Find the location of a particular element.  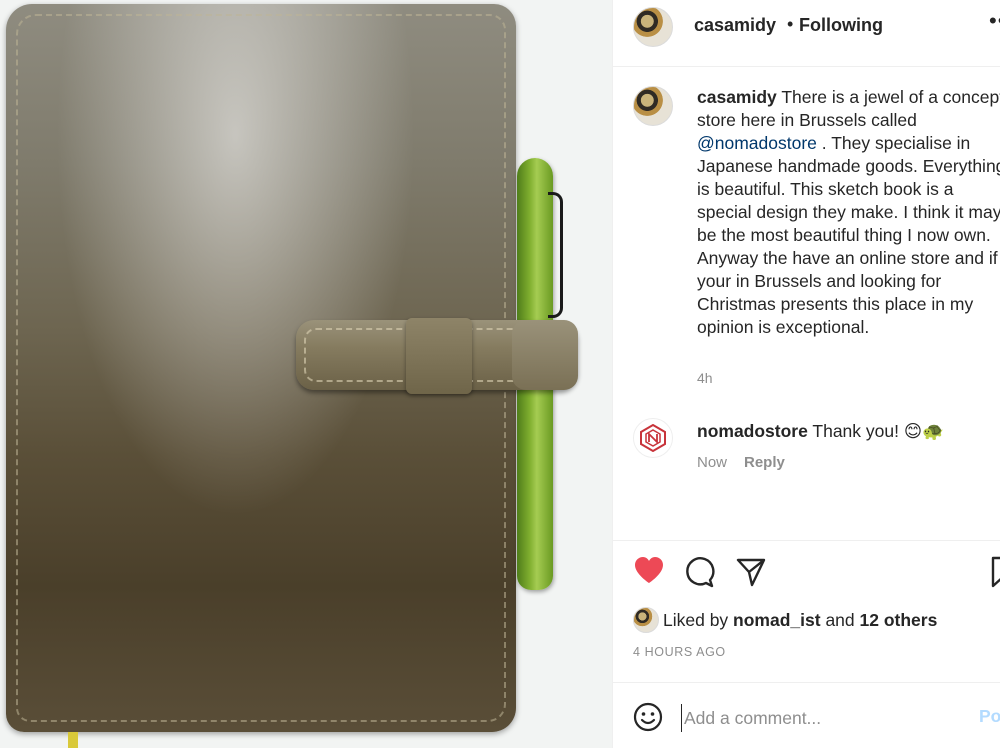

likes-prefix: Liked by is located at coordinates (698, 620).